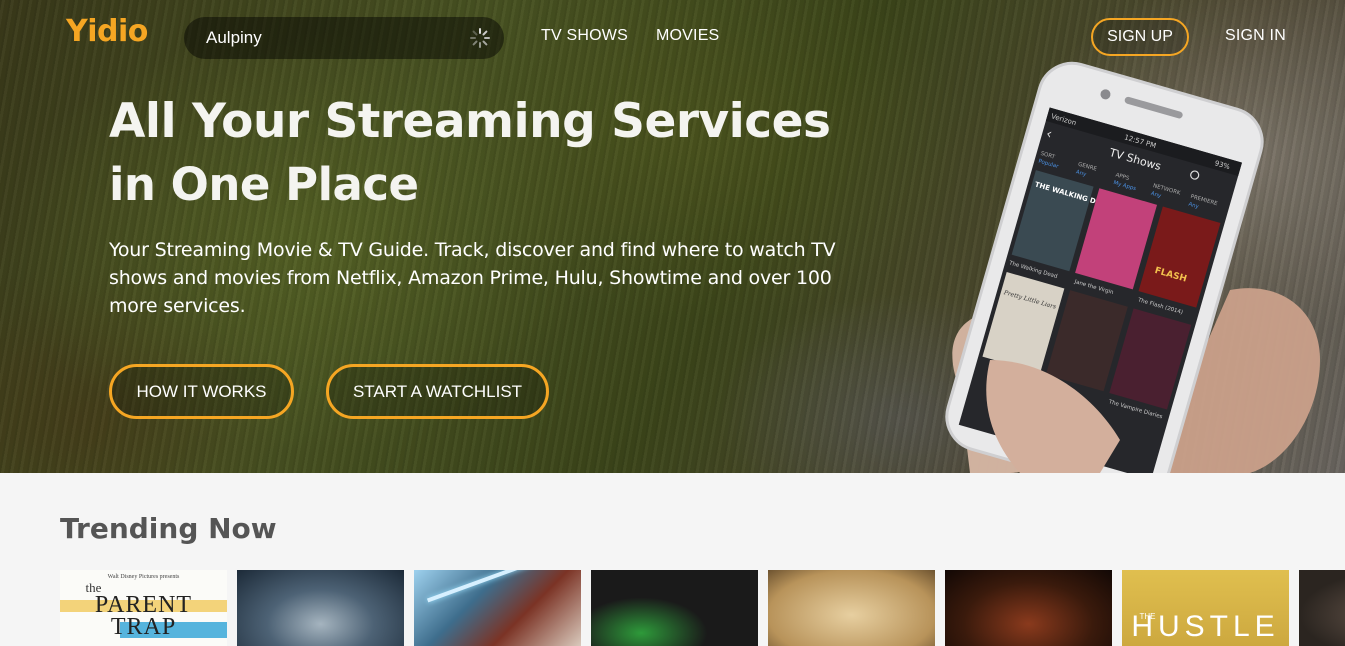  What do you see at coordinates (1255, 36) in the screenshot?
I see `sign-in-link: SIGN IN` at bounding box center [1255, 36].